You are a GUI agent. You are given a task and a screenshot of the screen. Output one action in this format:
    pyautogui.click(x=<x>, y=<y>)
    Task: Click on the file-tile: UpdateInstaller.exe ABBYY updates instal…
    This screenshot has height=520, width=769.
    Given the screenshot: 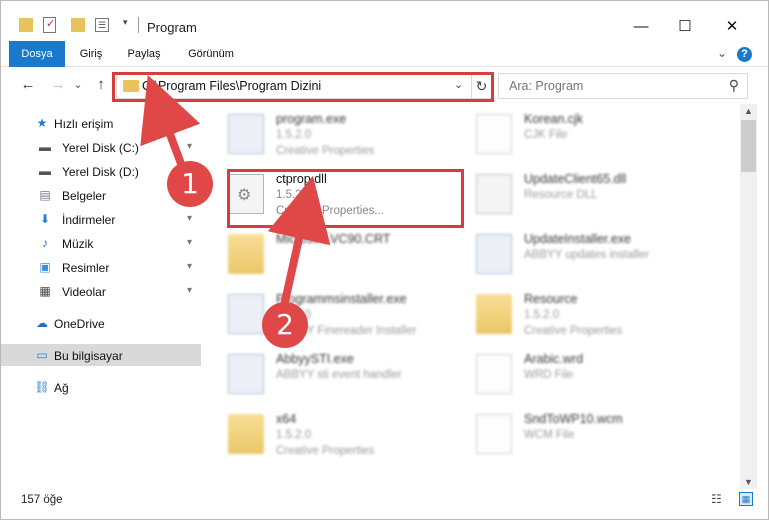 What is the action you would take?
    pyautogui.click(x=579, y=254)
    